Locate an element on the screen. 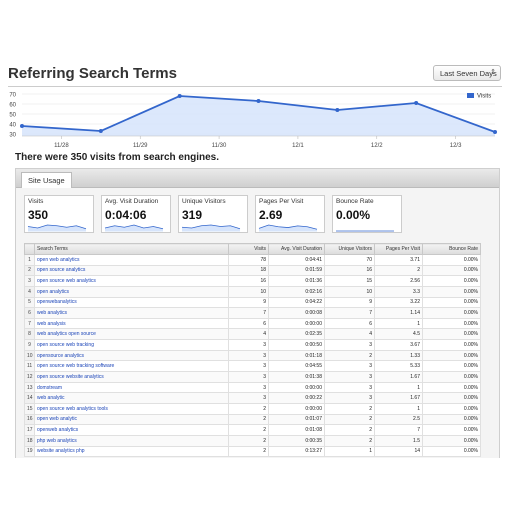  date-range-select: Last Seven Days ⇕ is located at coordinates (467, 73).